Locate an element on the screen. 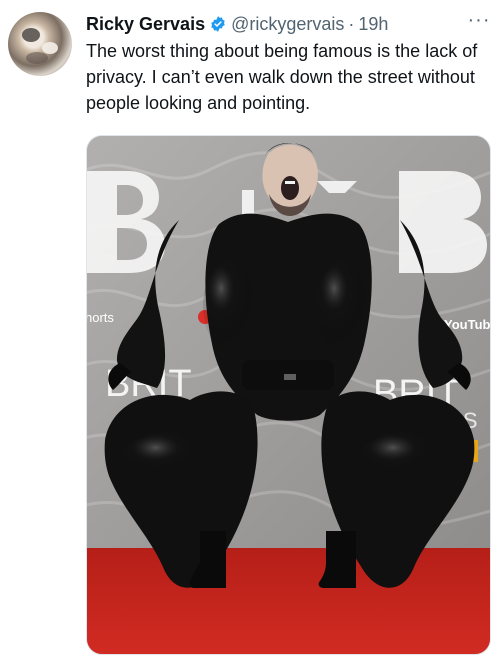 This screenshot has width=500, height=662. tweet-header: Ricky Gervais @rickygervais · 19h is located at coordinates (287, 24).